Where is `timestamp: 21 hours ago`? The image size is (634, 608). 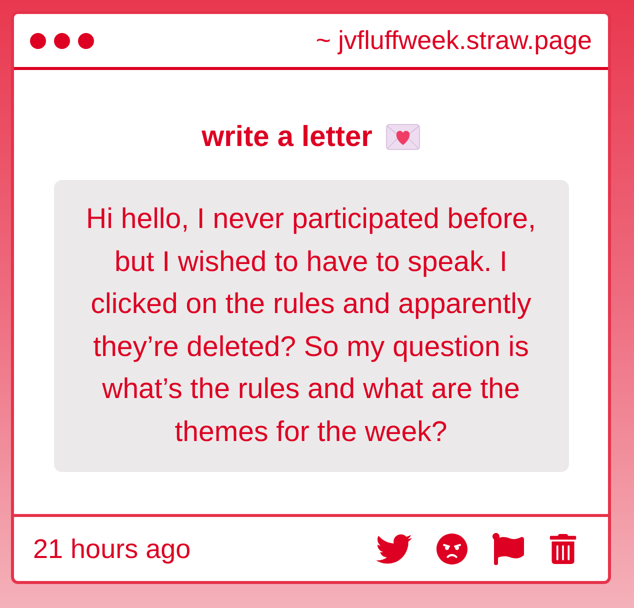 timestamp: 21 hours ago is located at coordinates (112, 549).